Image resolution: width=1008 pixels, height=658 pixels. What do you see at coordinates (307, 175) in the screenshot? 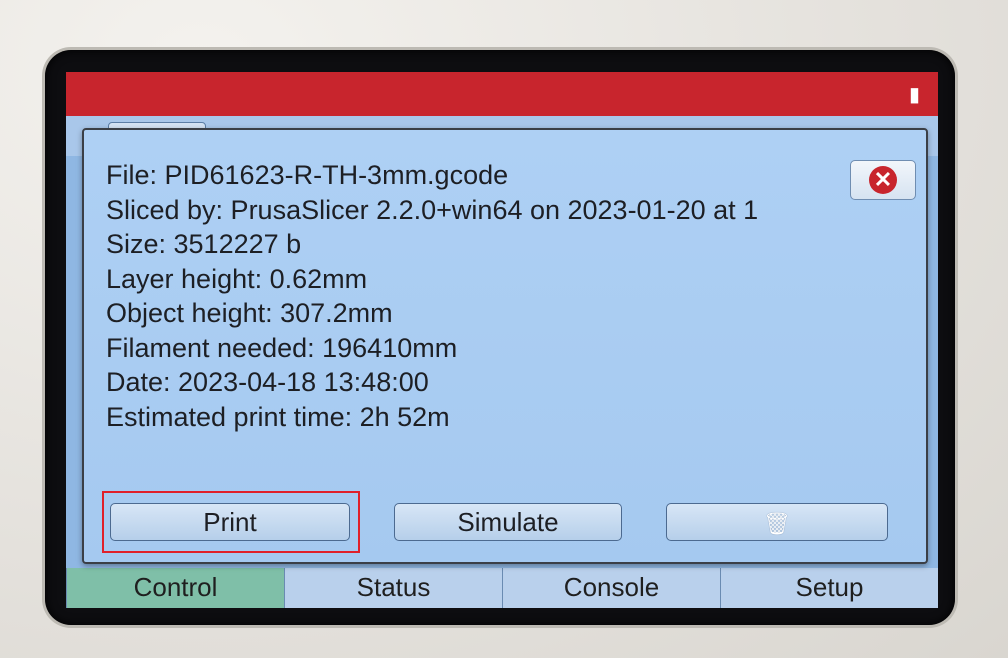
I see `file-name-line: File: PID61623-R-TH-3mm.gcode` at bounding box center [307, 175].